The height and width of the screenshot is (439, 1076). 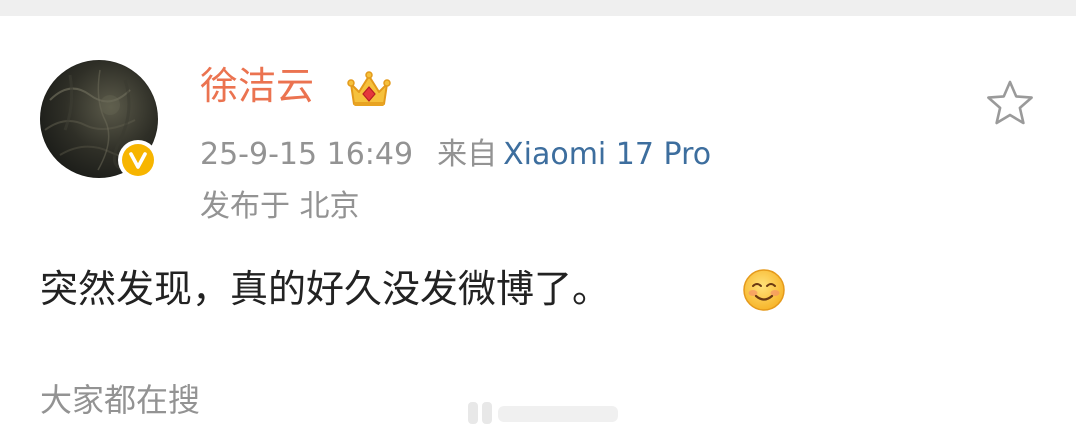 What do you see at coordinates (467, 154) in the screenshot?
I see `source-prefix: 来自` at bounding box center [467, 154].